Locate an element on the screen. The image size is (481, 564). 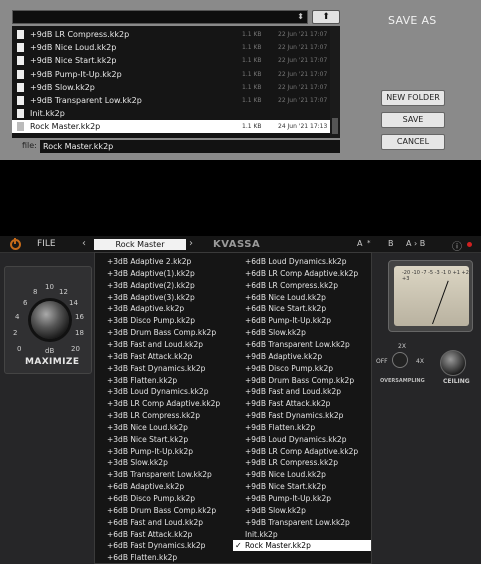
preset-menu-item: +6dB Fast and Loud.kk2p is located at coordinates (170, 522).